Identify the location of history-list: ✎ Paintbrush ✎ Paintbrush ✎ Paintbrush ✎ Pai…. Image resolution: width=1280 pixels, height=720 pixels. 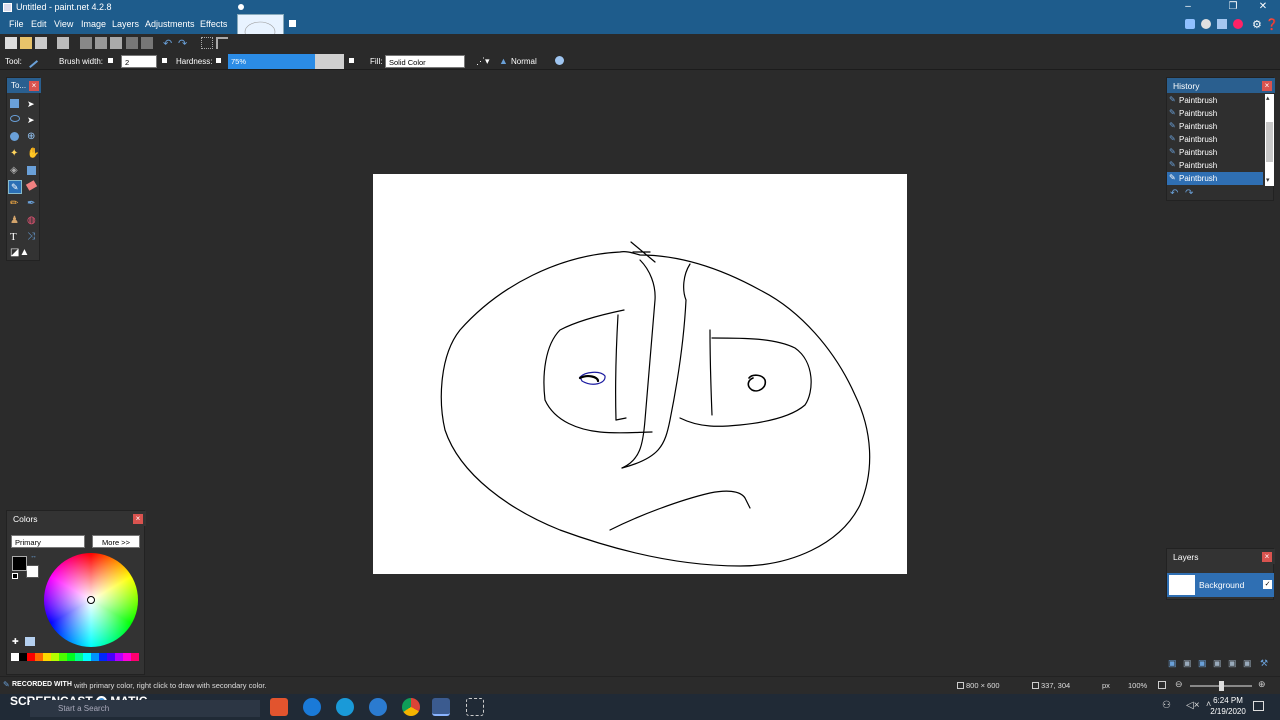
(1215, 140).